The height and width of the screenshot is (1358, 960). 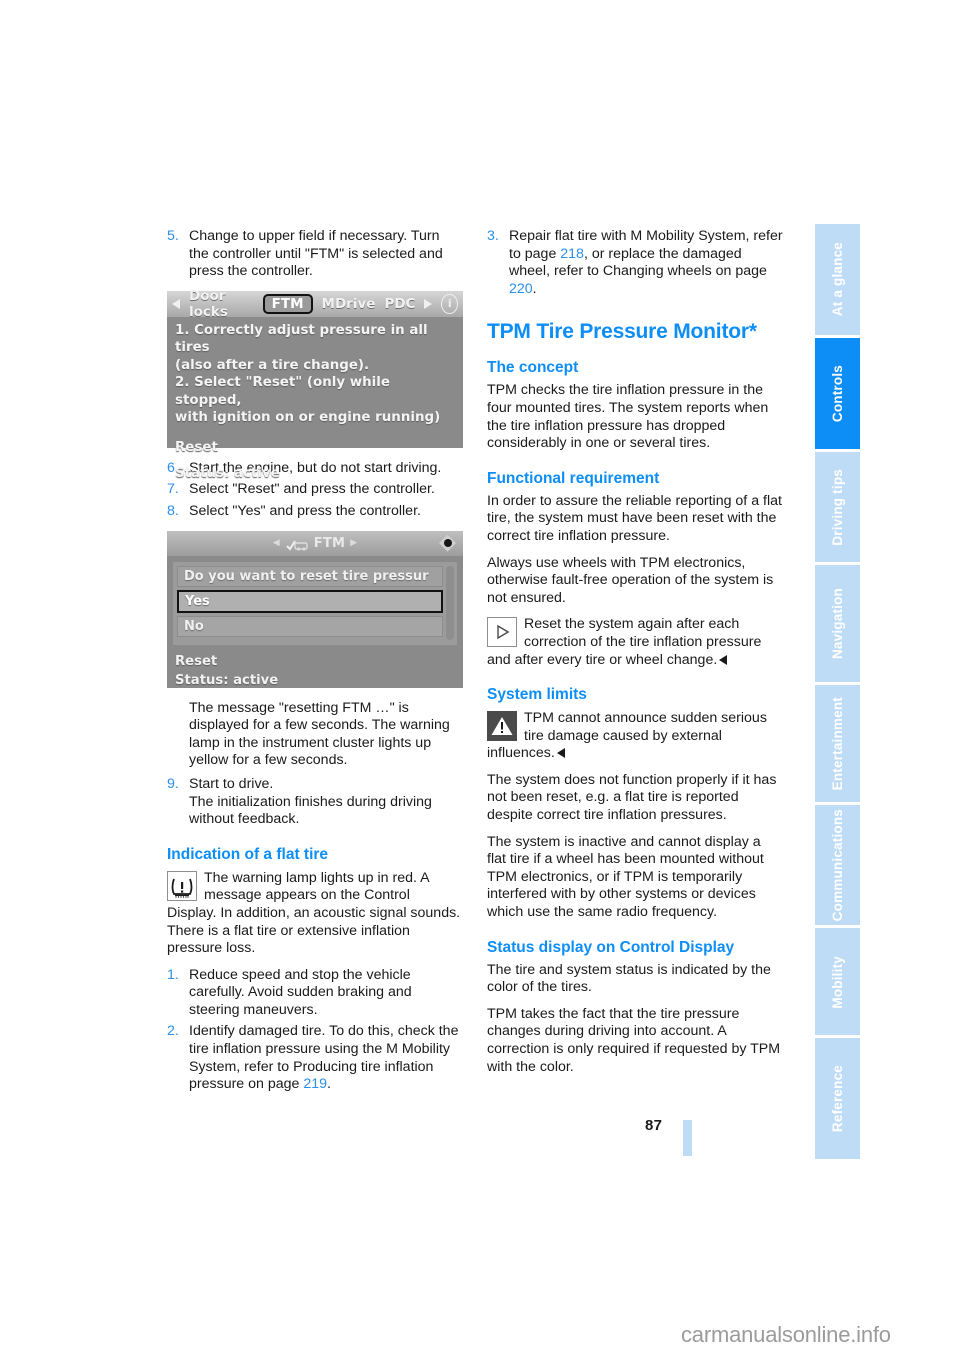 I want to click on step-number: 3., so click(x=493, y=236).